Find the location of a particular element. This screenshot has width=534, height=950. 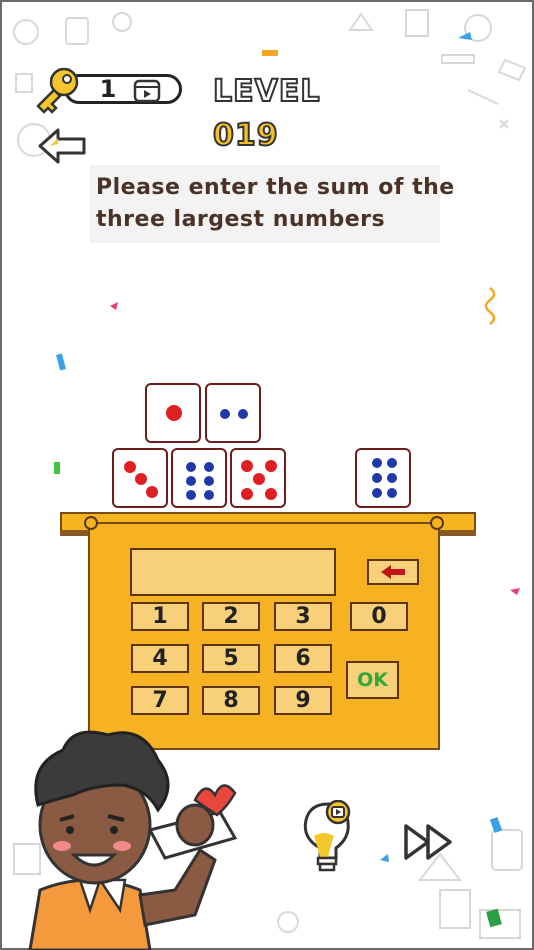

answer-display is located at coordinates (233, 572).